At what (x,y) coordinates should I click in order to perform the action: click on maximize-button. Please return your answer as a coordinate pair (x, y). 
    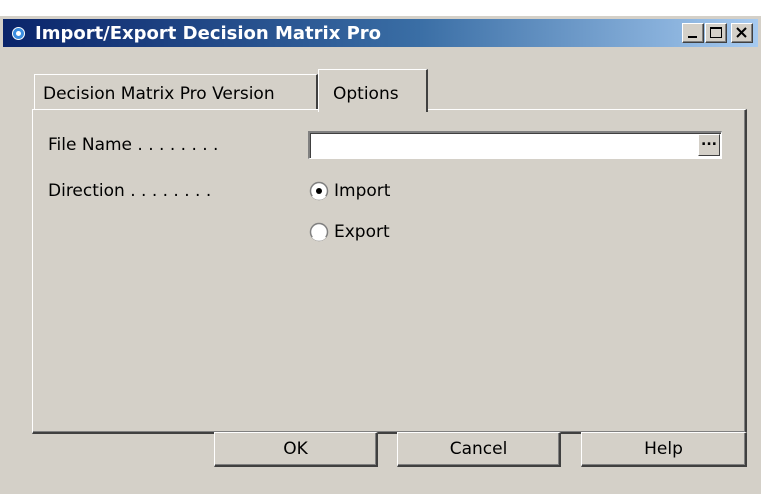
    Looking at the image, I should click on (716, 33).